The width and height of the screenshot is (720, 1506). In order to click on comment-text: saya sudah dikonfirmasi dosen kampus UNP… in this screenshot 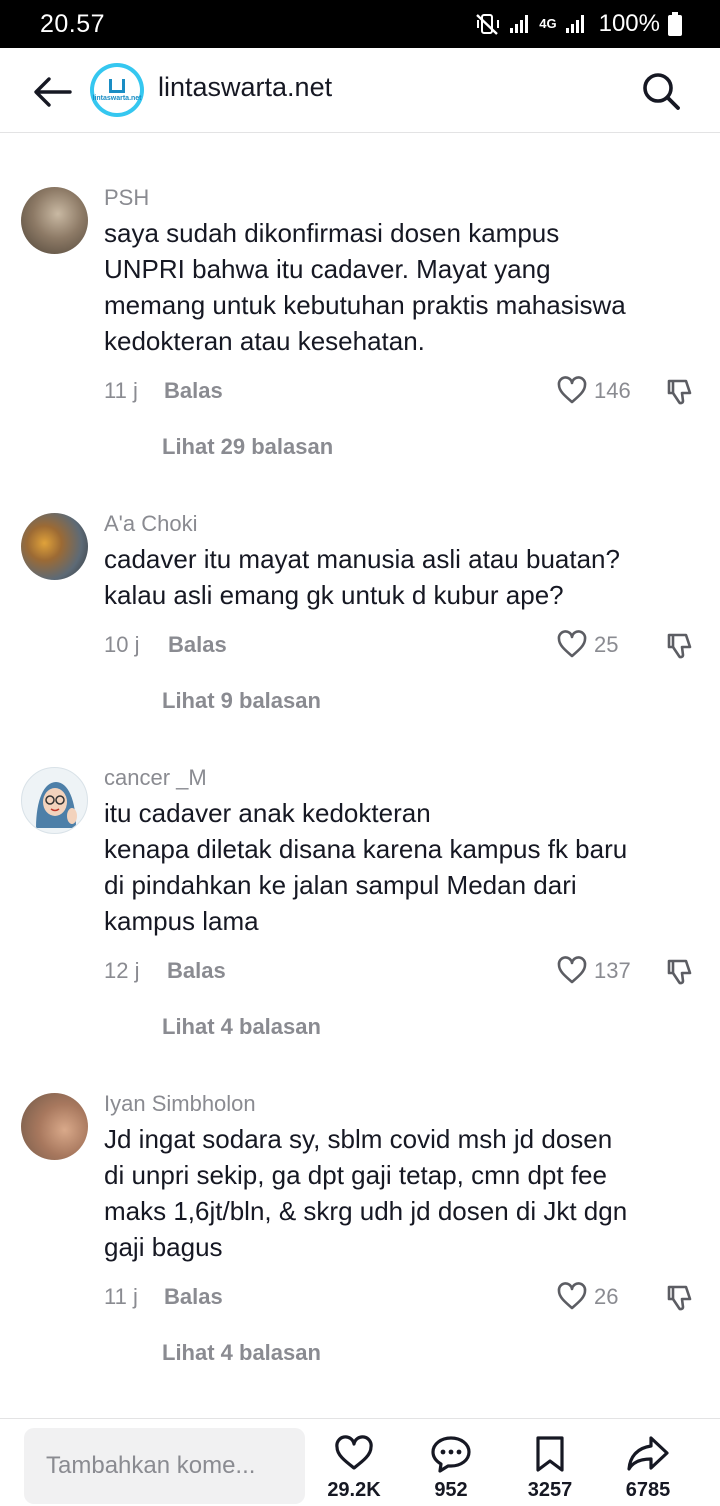, I will do `click(365, 287)`.